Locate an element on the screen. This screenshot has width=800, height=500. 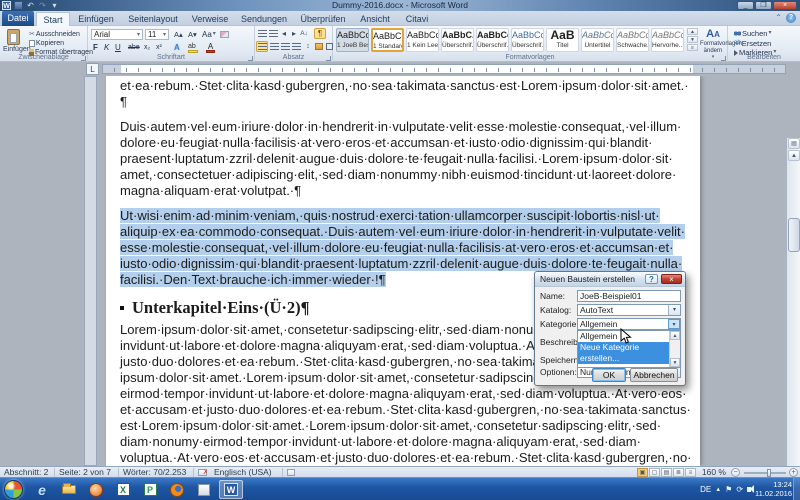
taskbar-excel-icon: X is located at coordinates (123, 489).